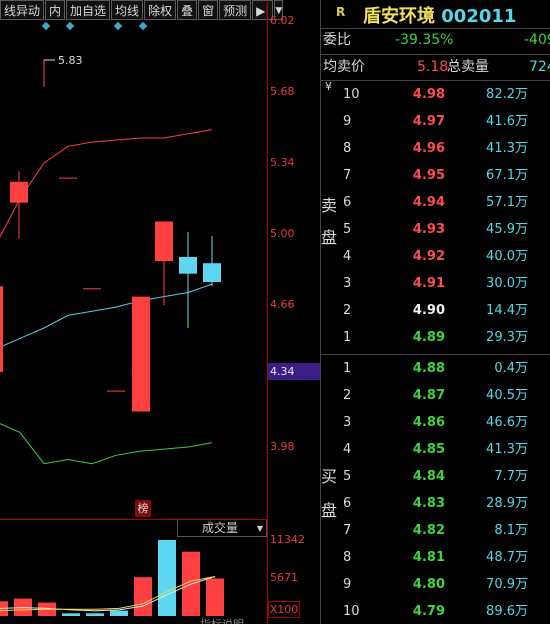  I want to click on level-volume: 45.9万, so click(507, 229).